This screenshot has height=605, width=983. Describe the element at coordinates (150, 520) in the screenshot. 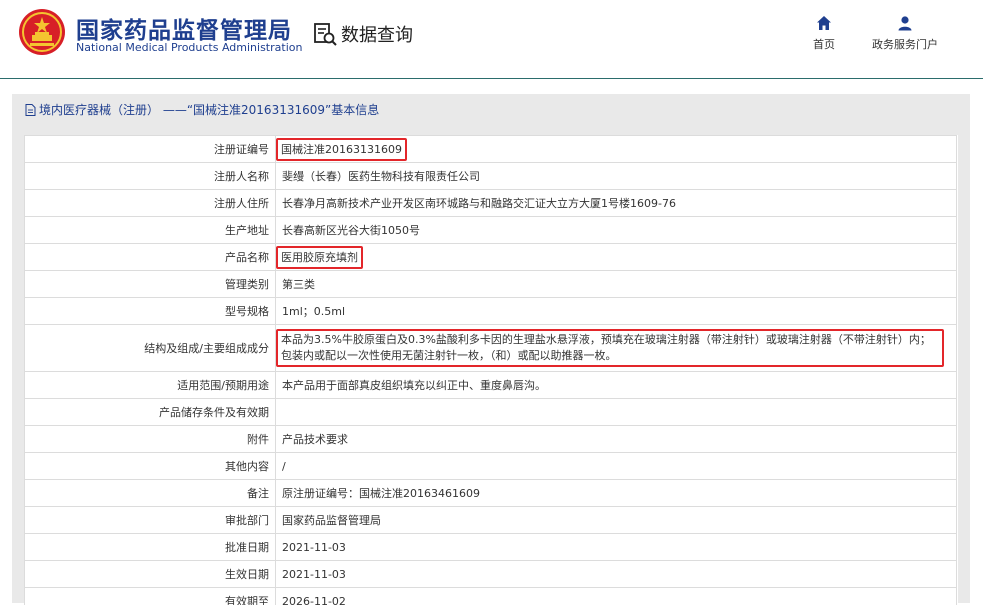

I see `row-label: 审批部门` at that location.